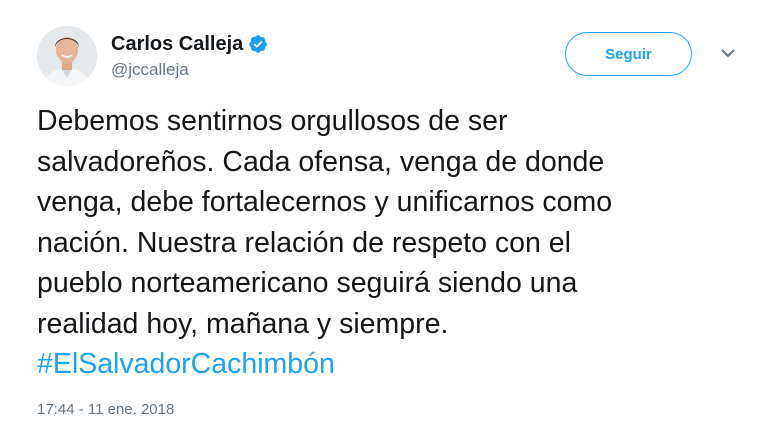  Describe the element at coordinates (628, 54) in the screenshot. I see `follow-button: Seguir` at that location.